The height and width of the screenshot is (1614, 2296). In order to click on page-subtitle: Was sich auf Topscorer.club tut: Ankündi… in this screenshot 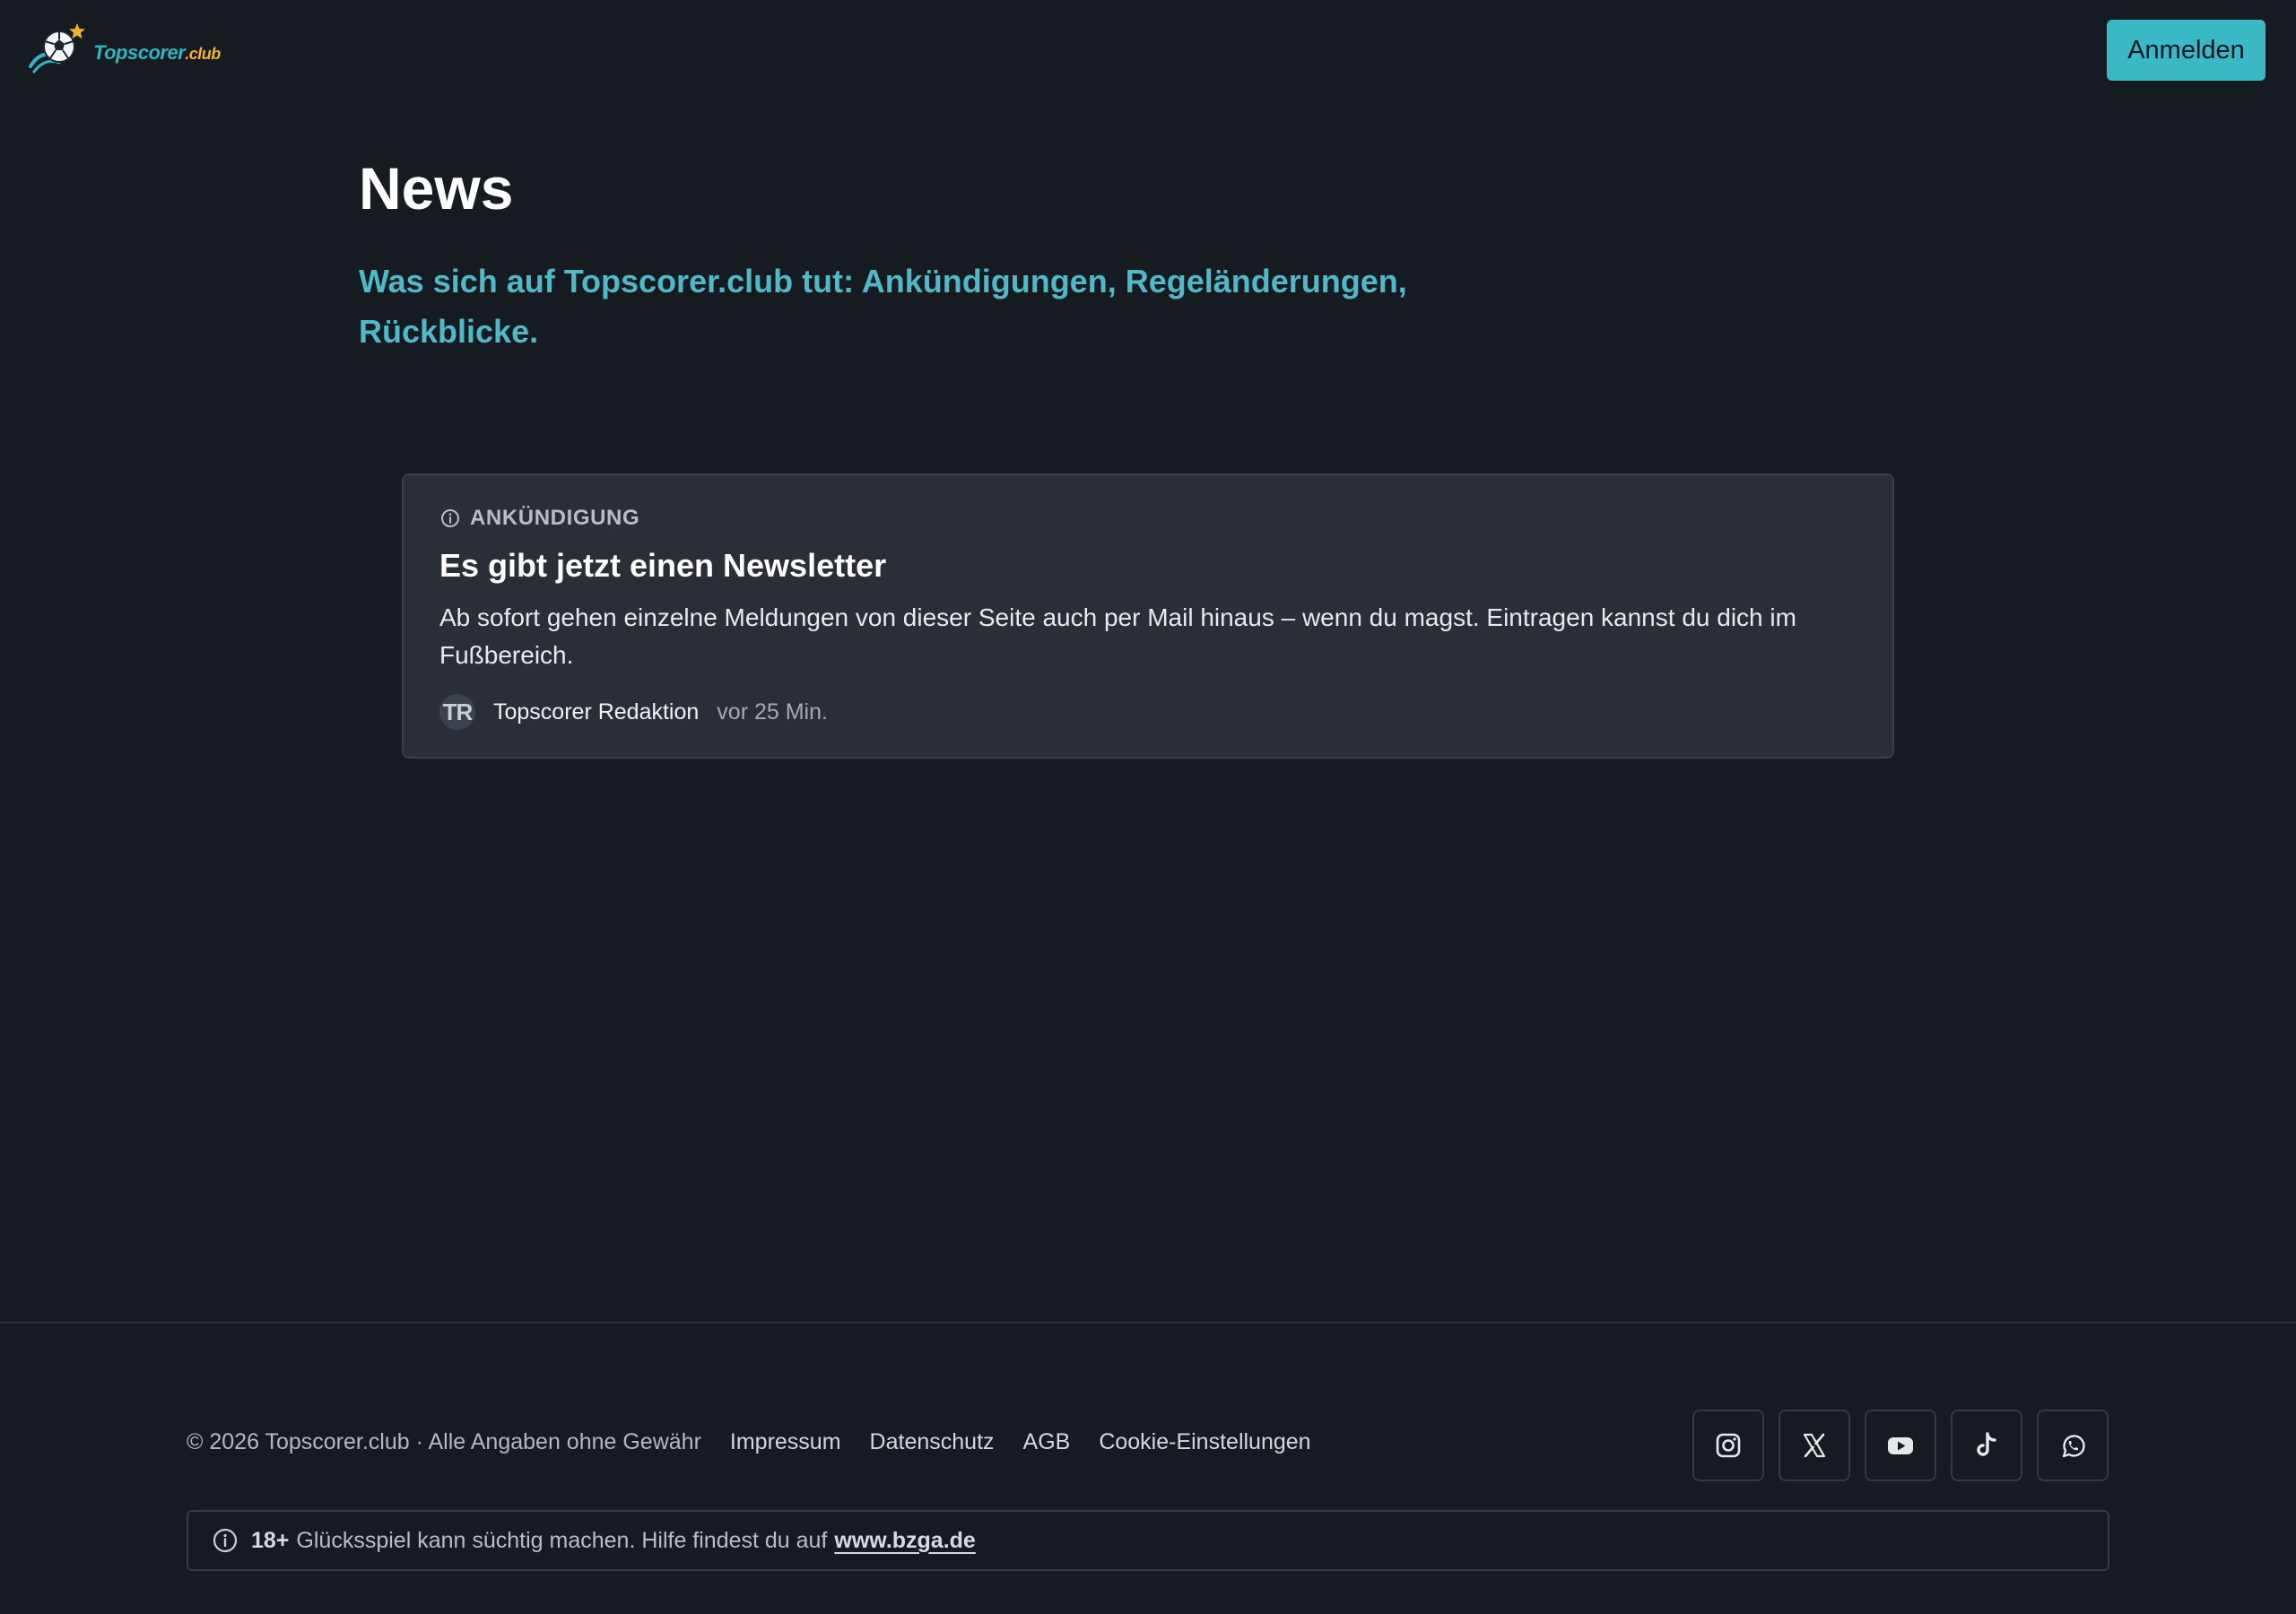, I will do `click(883, 306)`.